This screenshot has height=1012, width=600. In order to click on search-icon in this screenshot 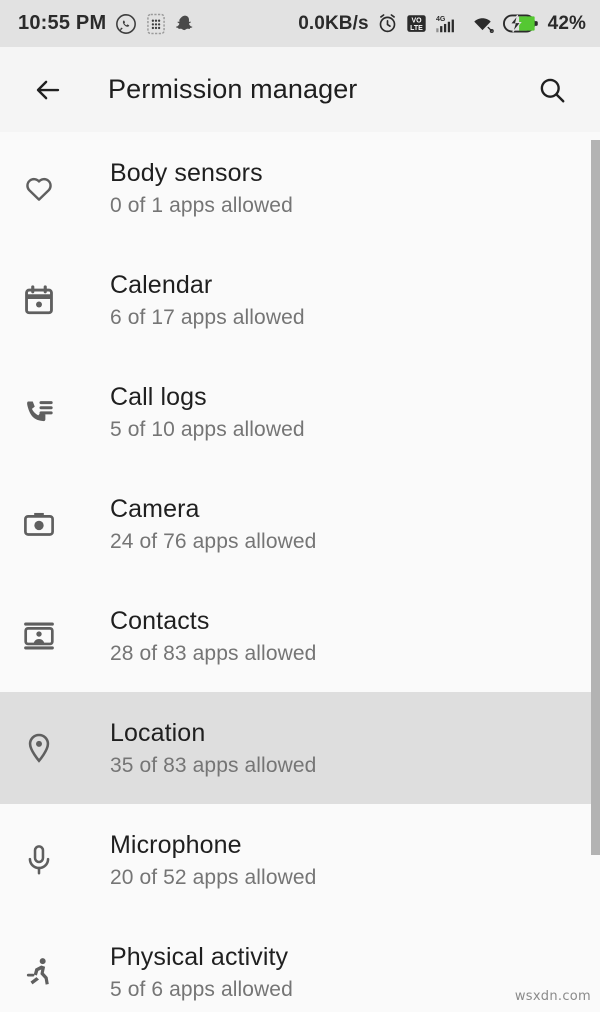, I will do `click(552, 90)`.